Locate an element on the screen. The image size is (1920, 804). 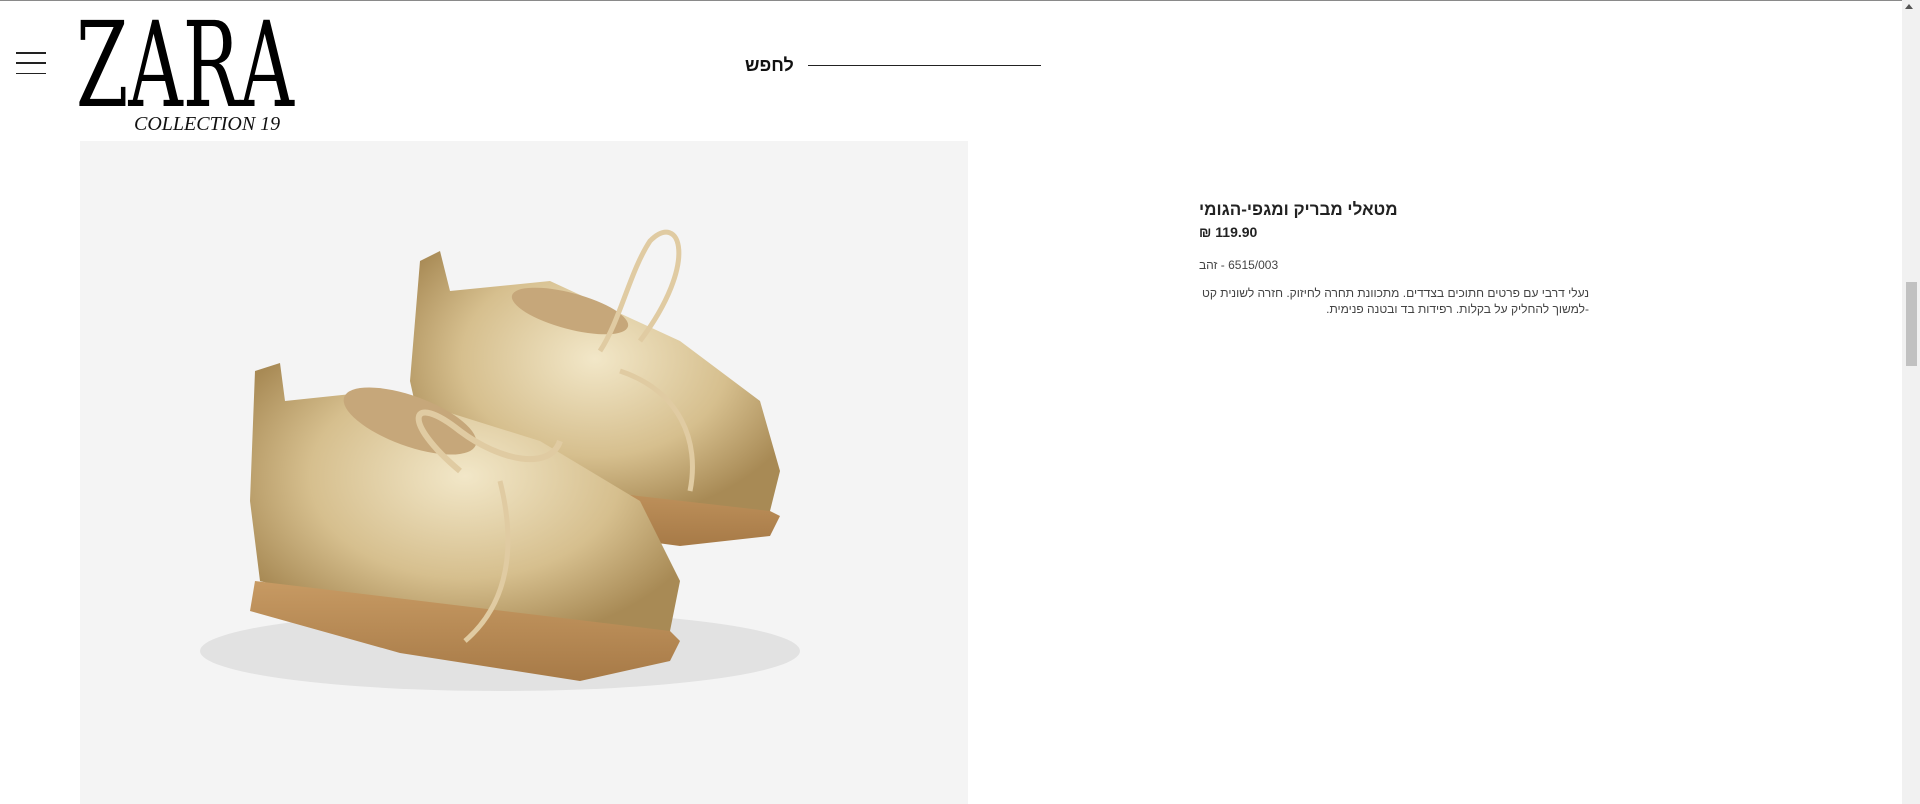
scrollbar-thumb is located at coordinates (1911, 324).